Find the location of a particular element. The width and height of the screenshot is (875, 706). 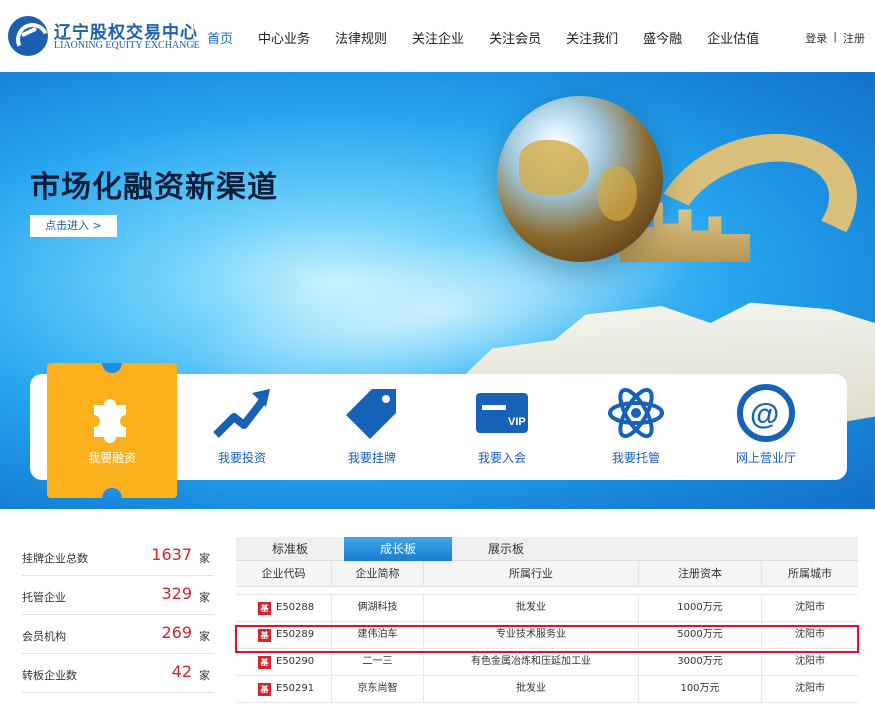

table-row: 基 E50291 京东尚智 批发业 100万元 沈阳市 is located at coordinates (547, 689).